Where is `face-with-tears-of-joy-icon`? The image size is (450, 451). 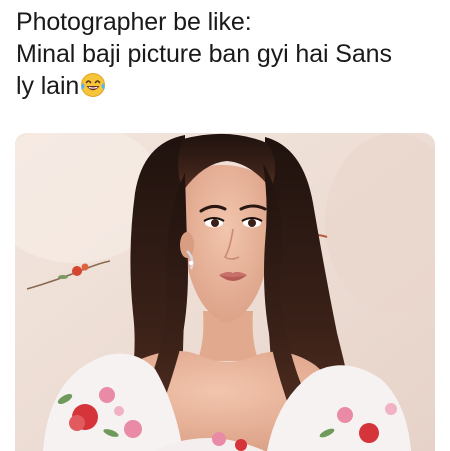
face-with-tears-of-joy-icon is located at coordinates (93, 85).